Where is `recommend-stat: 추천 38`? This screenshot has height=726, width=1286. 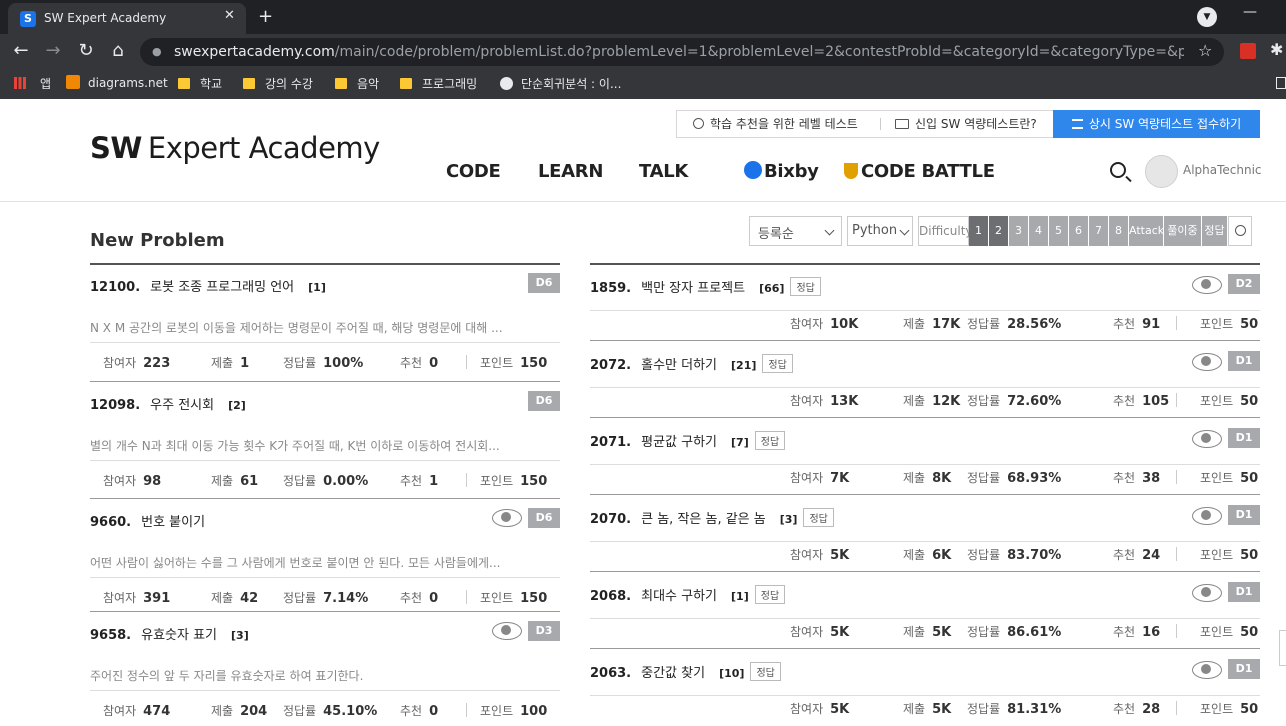 recommend-stat: 추천 38 is located at coordinates (1136, 477).